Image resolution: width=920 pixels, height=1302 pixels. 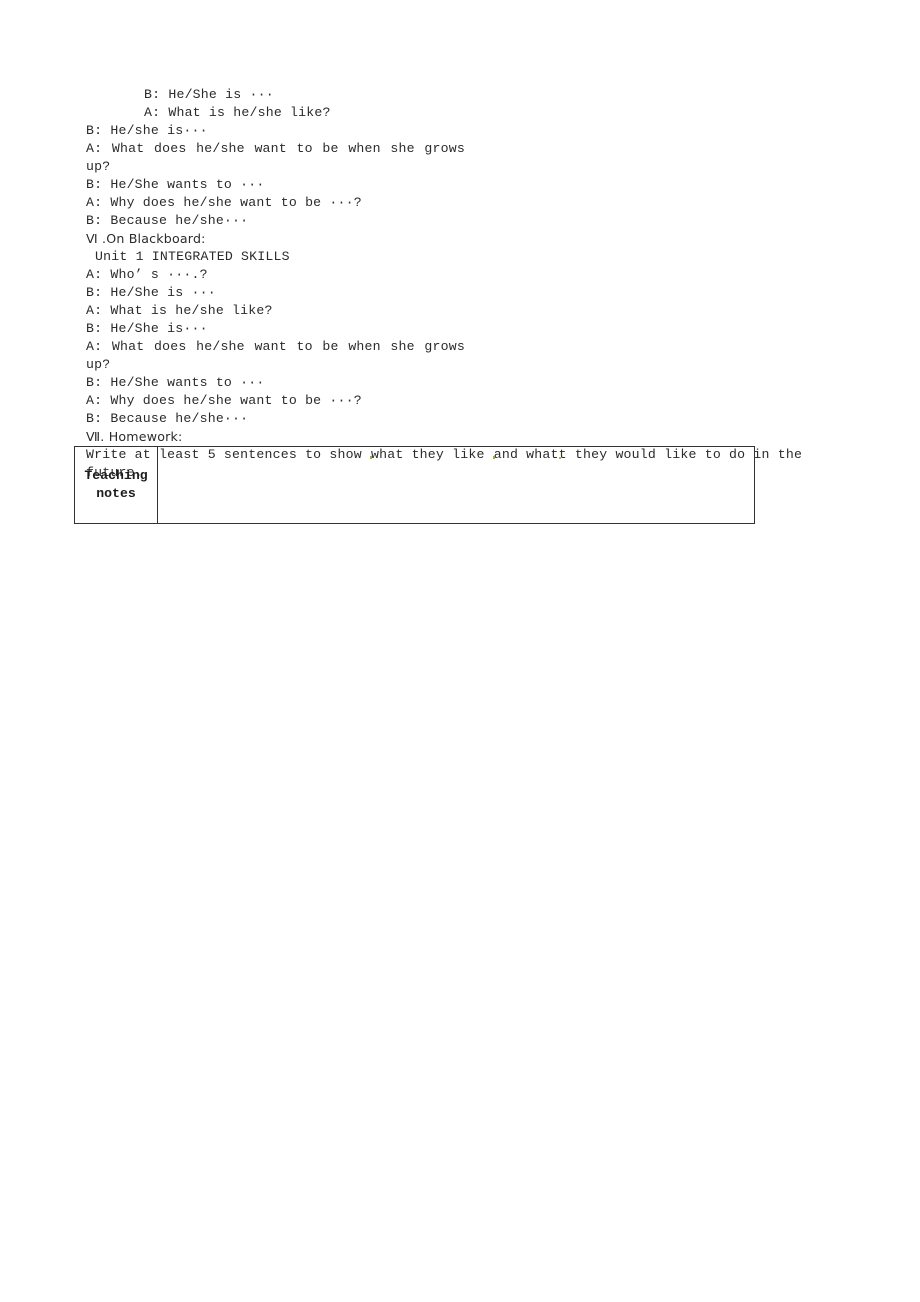 I want to click on teaching-notes-label-cell: Teaching notes, so click(x=116, y=485).